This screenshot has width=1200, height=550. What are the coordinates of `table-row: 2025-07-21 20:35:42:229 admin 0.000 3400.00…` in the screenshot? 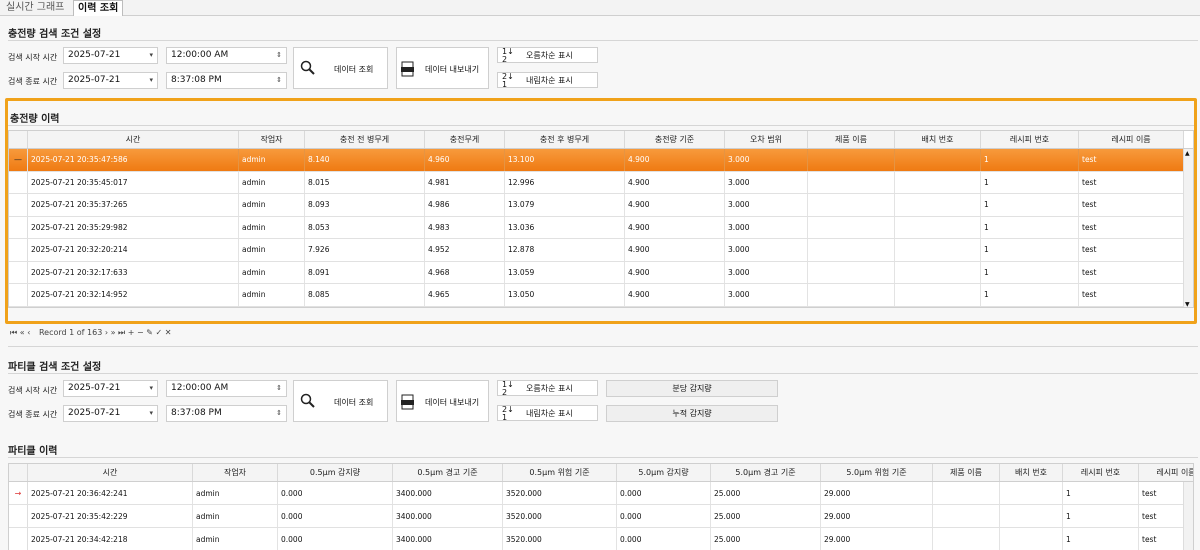 It's located at (597, 516).